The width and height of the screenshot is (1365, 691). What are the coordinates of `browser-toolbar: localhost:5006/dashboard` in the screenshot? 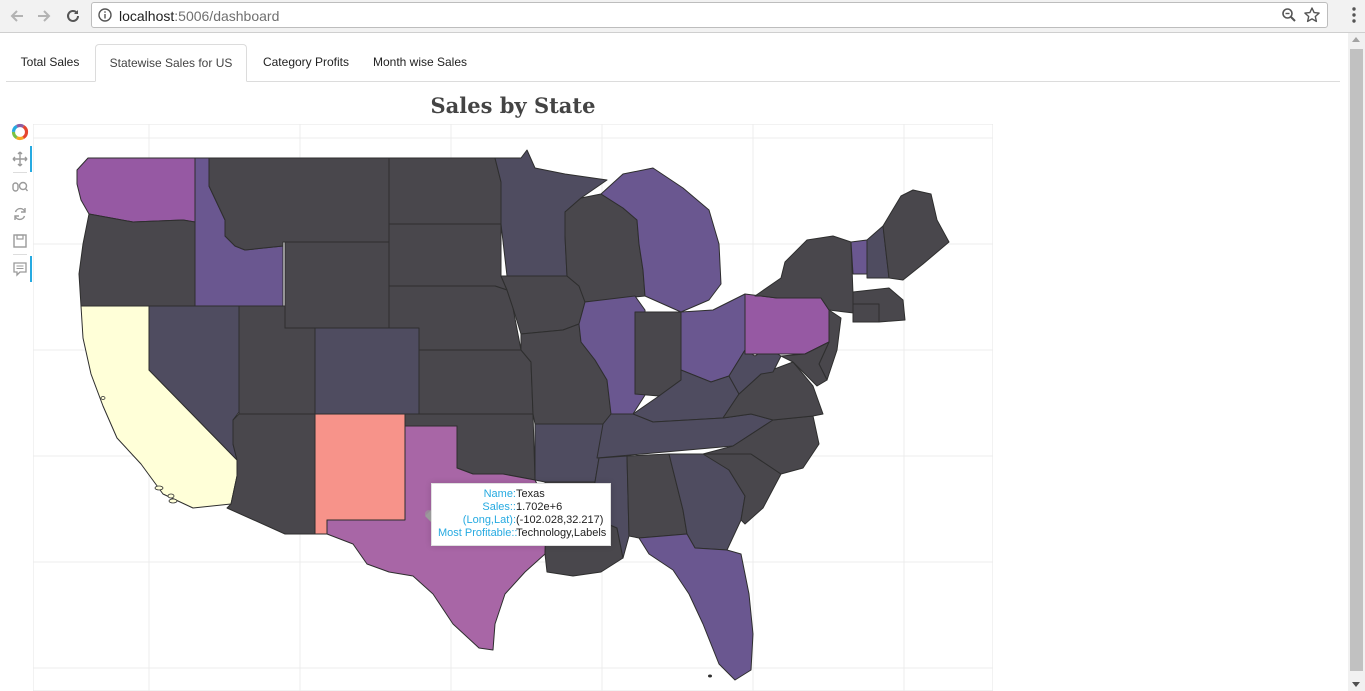 It's located at (682, 16).